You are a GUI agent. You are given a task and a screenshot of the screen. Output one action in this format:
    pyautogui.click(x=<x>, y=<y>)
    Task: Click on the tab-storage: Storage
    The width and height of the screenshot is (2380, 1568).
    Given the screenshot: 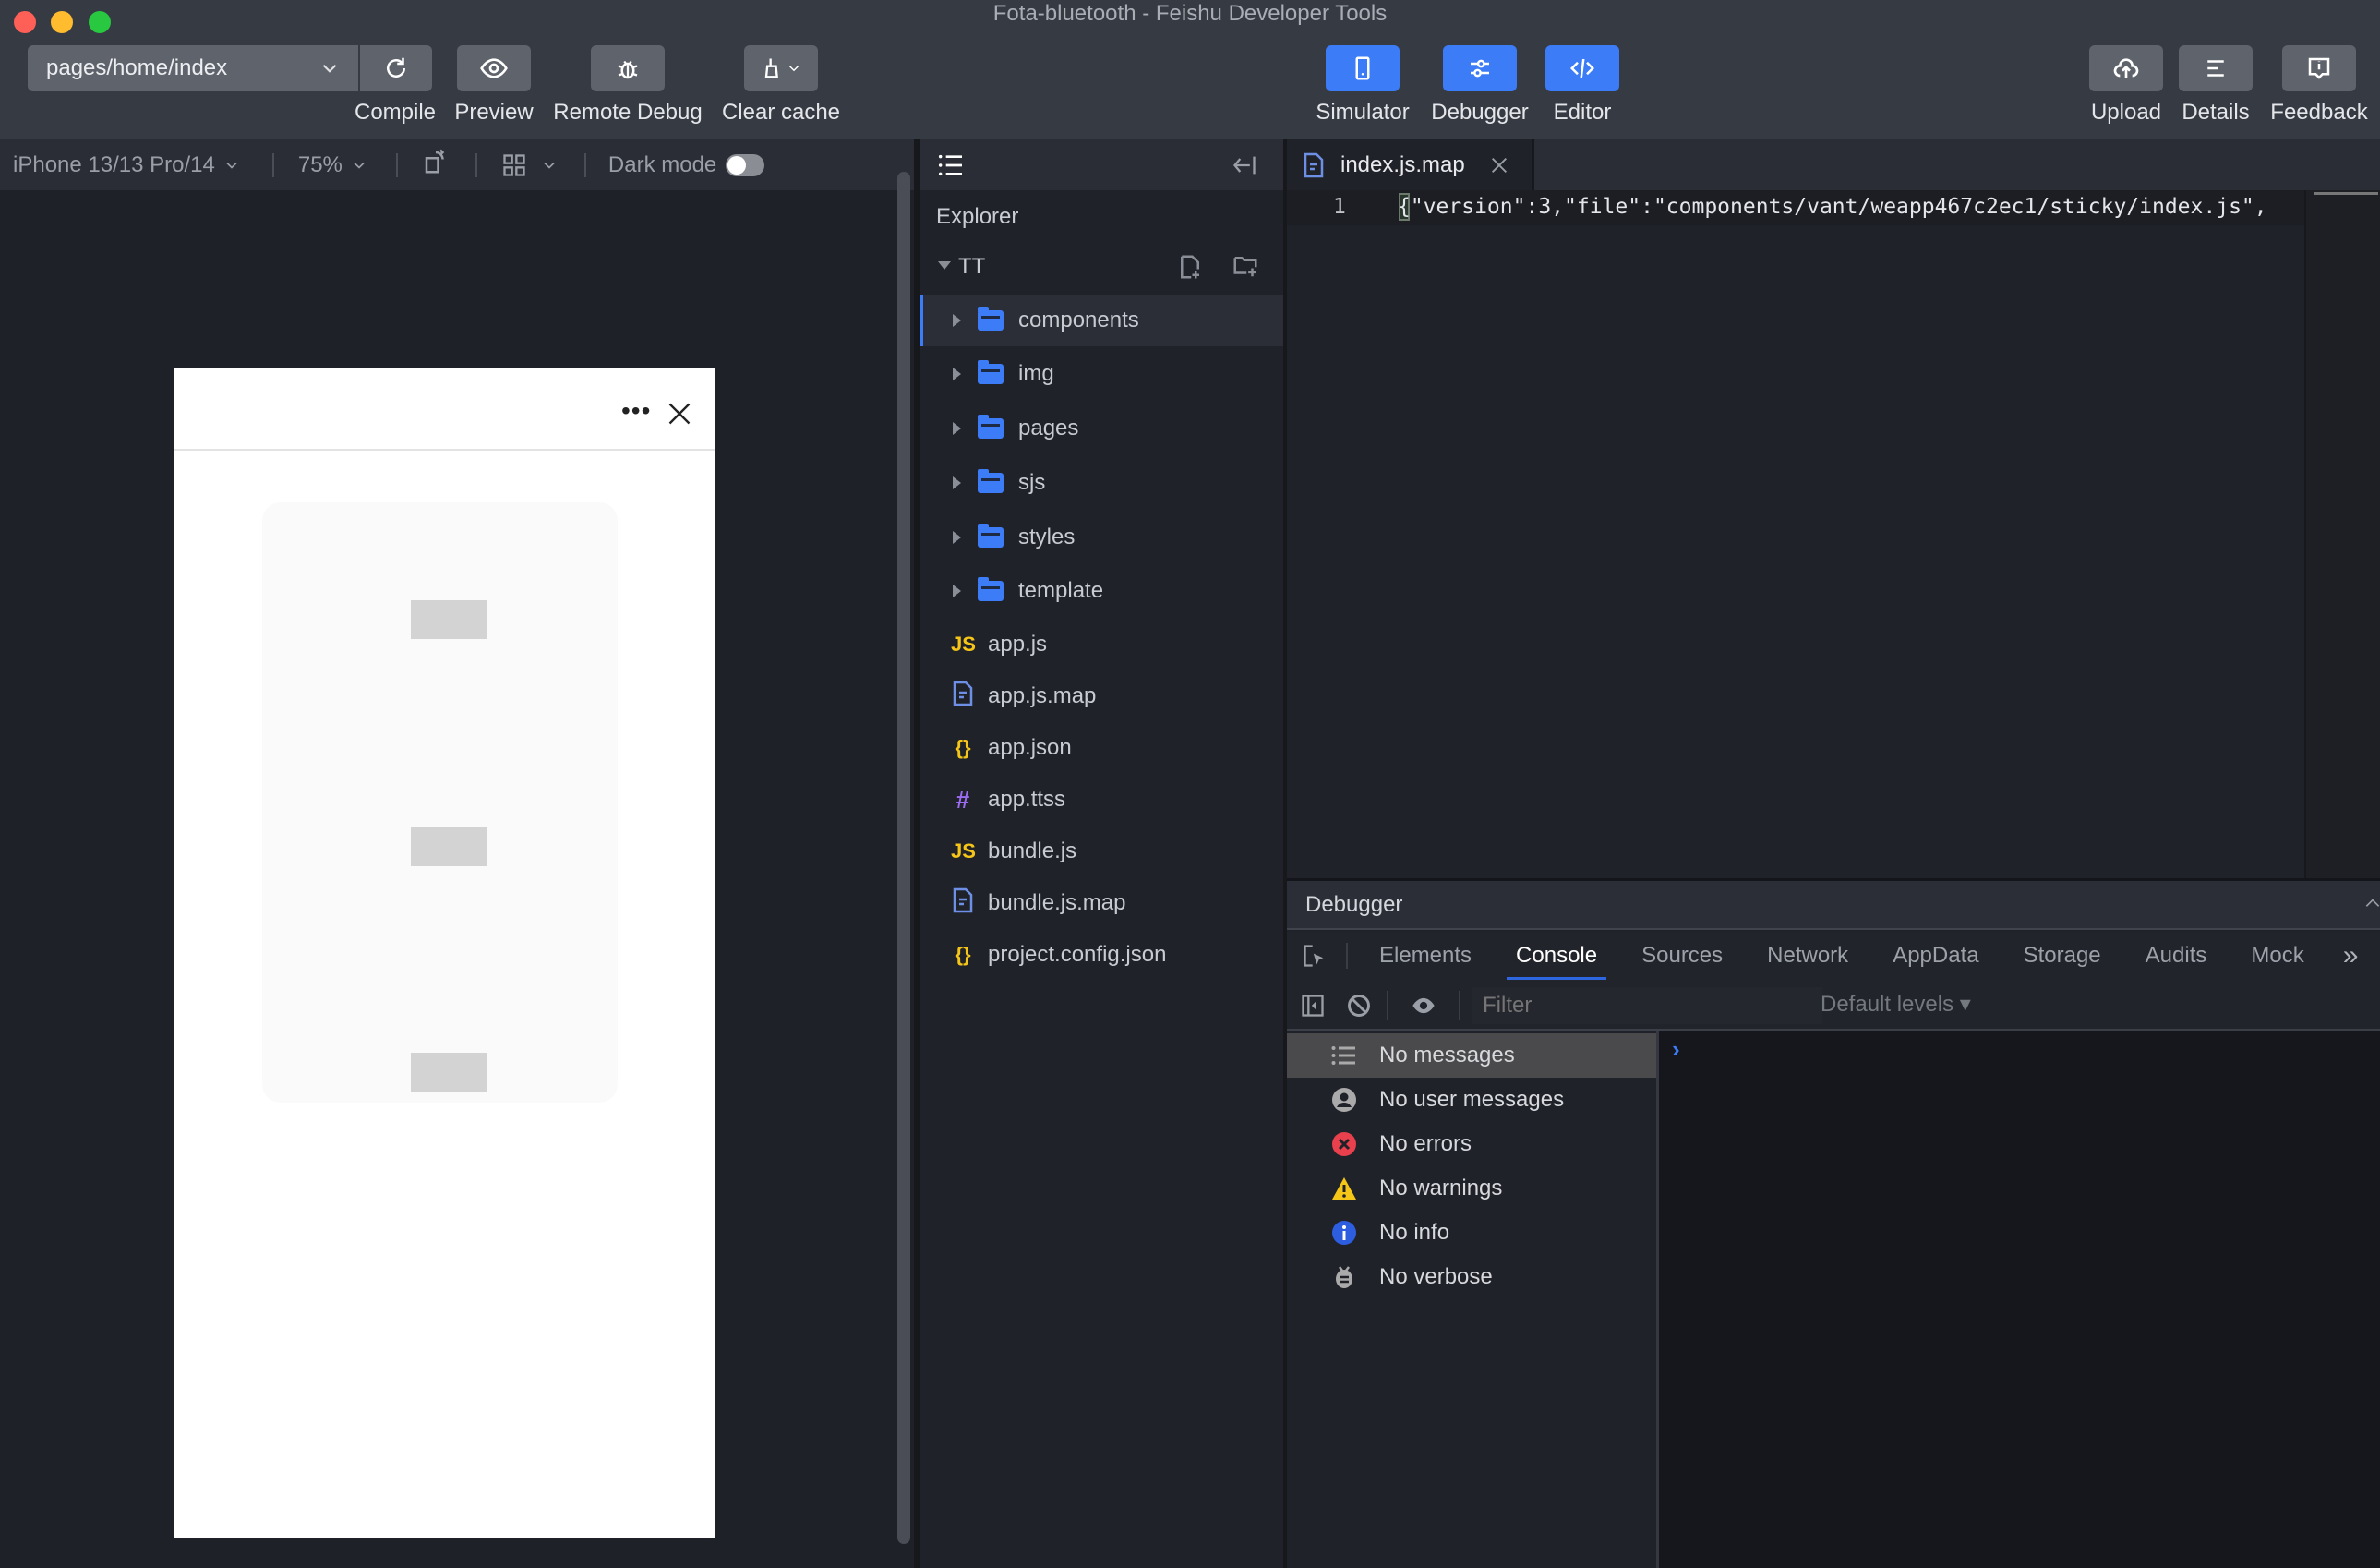 What is the action you would take?
    pyautogui.click(x=2062, y=956)
    